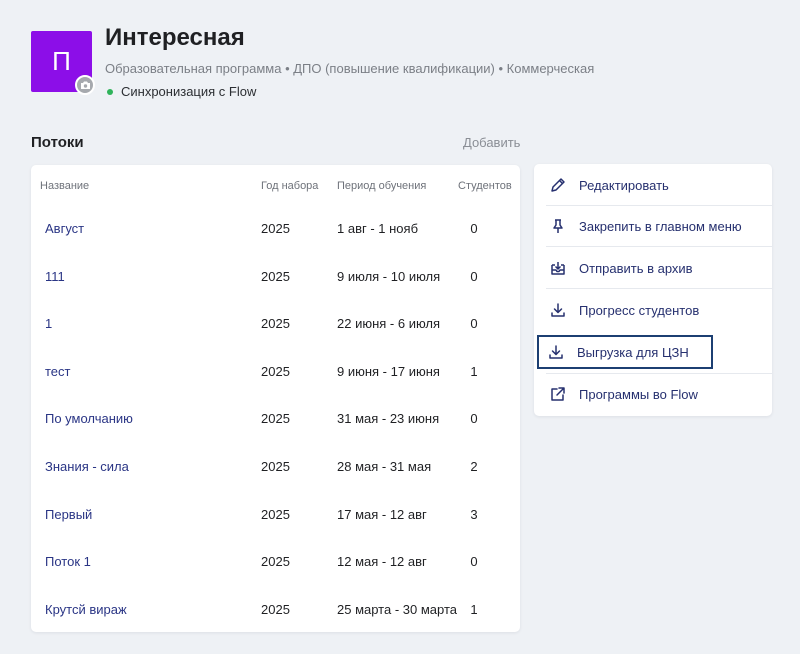 Image resolution: width=800 pixels, height=654 pixels. What do you see at coordinates (68, 514) in the screenshot?
I see `stream-name-link: Первый` at bounding box center [68, 514].